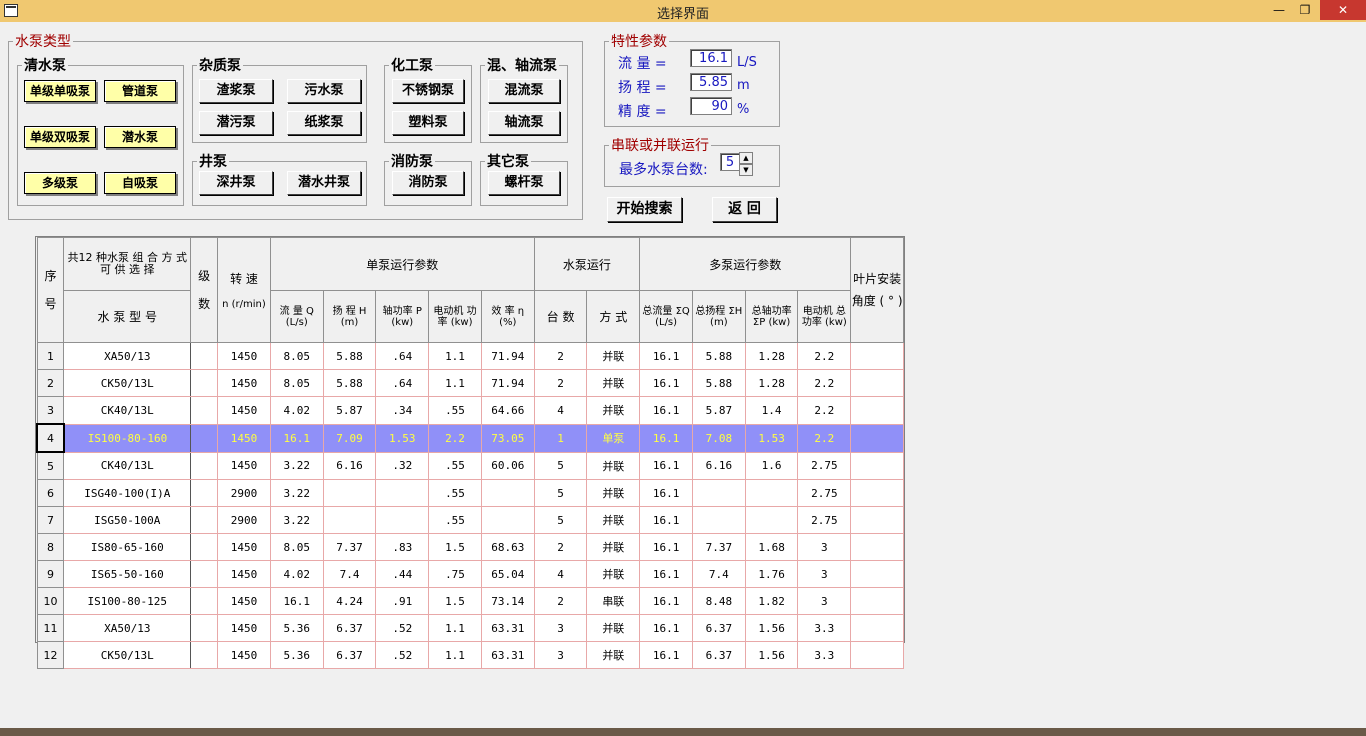  I want to click on cell-seq: 11, so click(50, 628).